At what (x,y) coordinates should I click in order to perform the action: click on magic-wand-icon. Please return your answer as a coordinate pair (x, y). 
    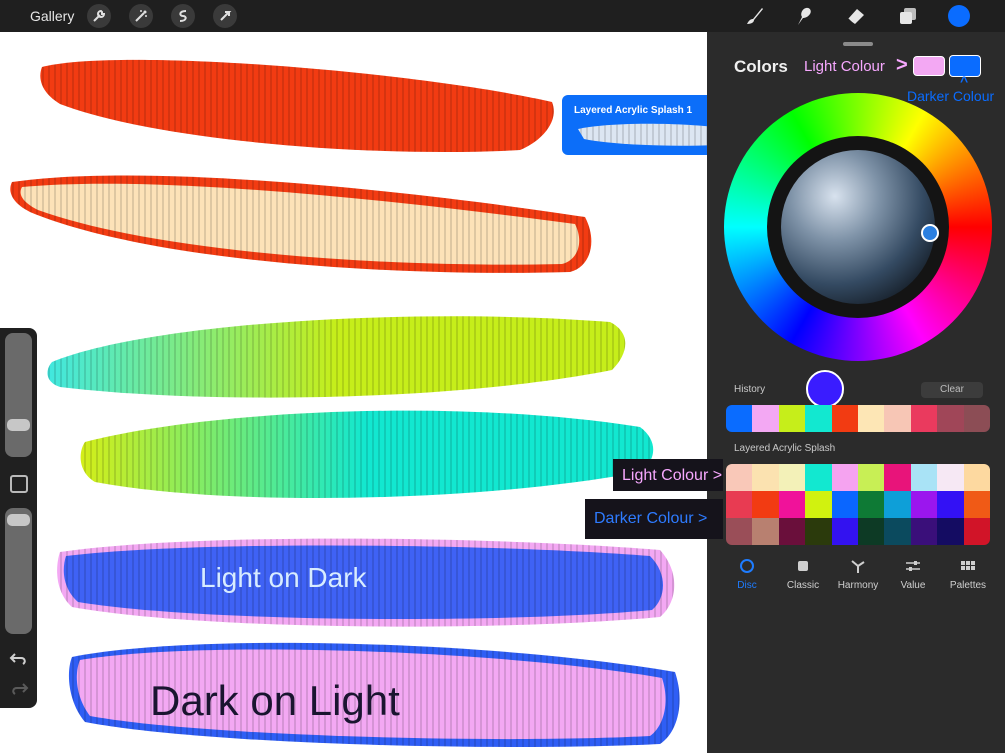
    Looking at the image, I should click on (141, 16).